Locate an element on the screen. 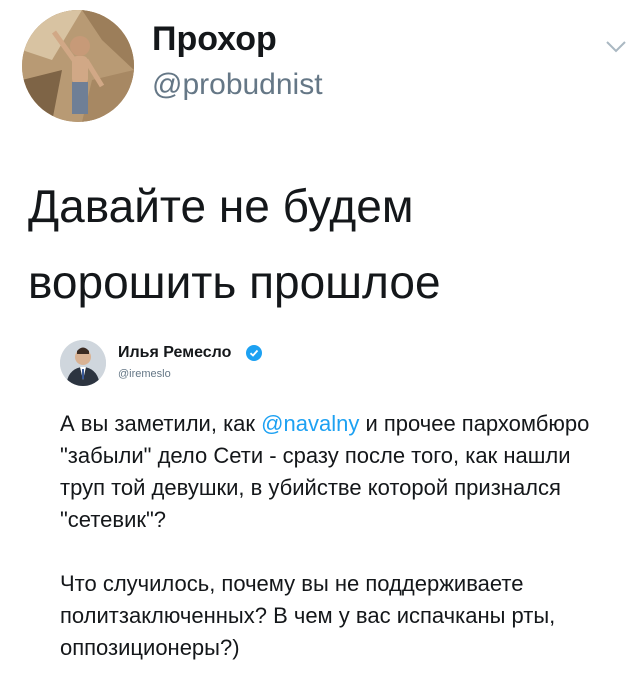 The image size is (636, 680). author-avatar is located at coordinates (78, 66).